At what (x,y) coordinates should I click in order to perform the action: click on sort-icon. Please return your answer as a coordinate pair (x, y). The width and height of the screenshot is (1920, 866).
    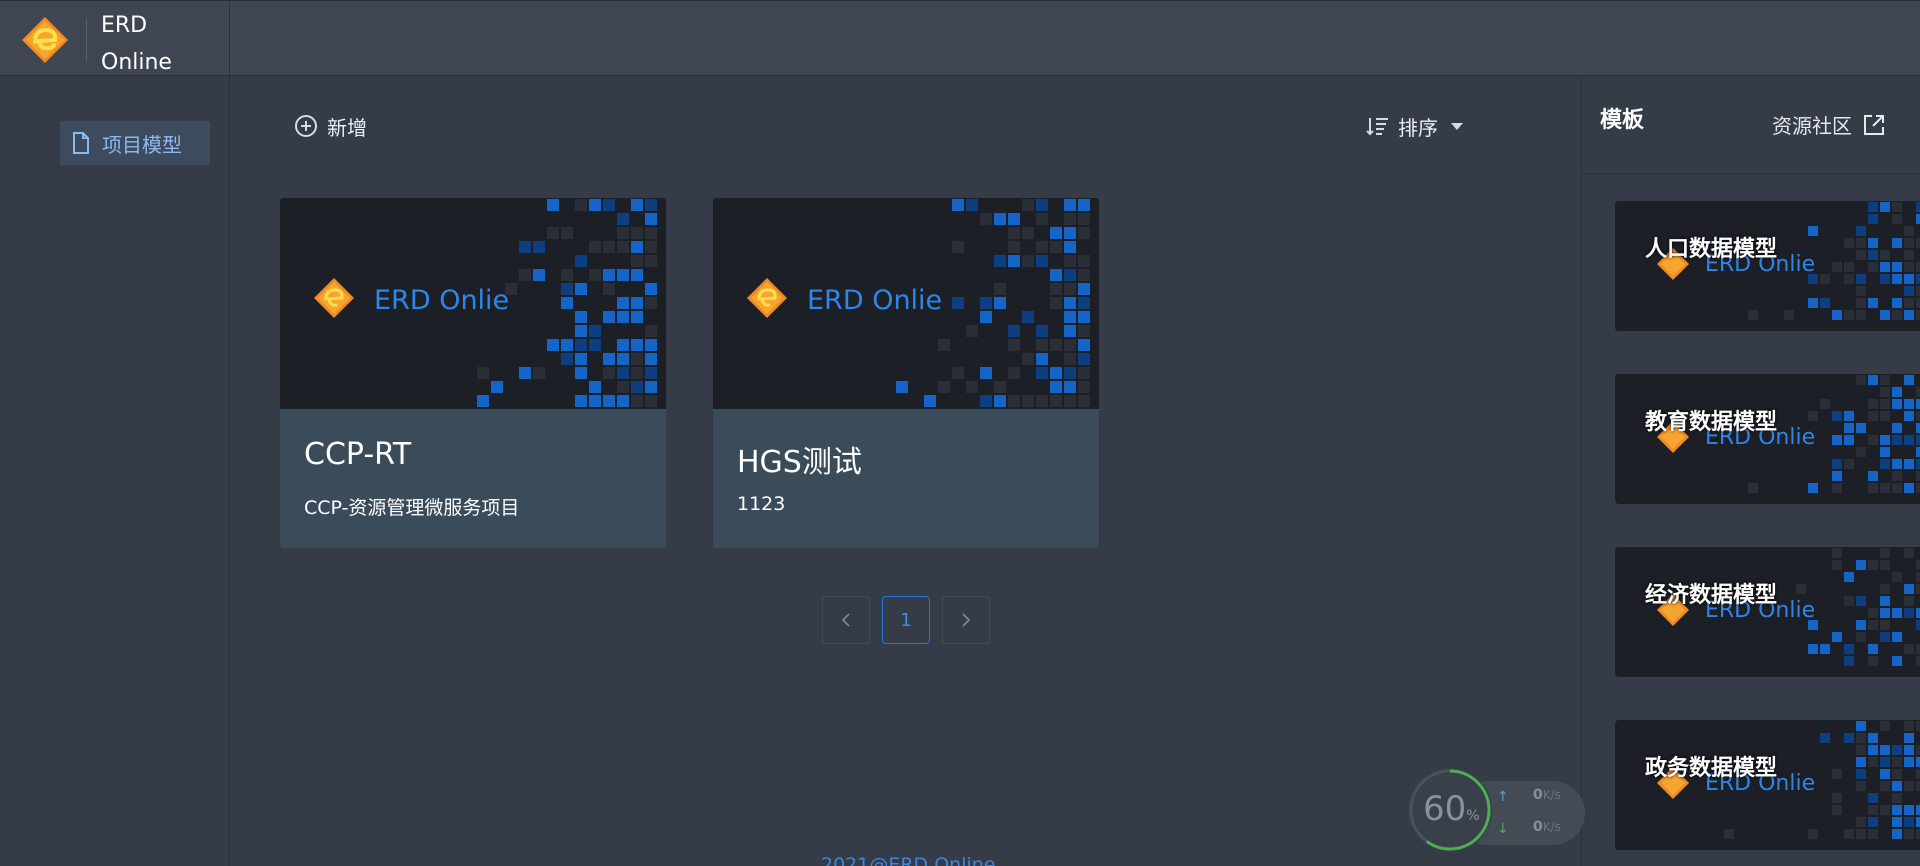
    Looking at the image, I should click on (1377, 127).